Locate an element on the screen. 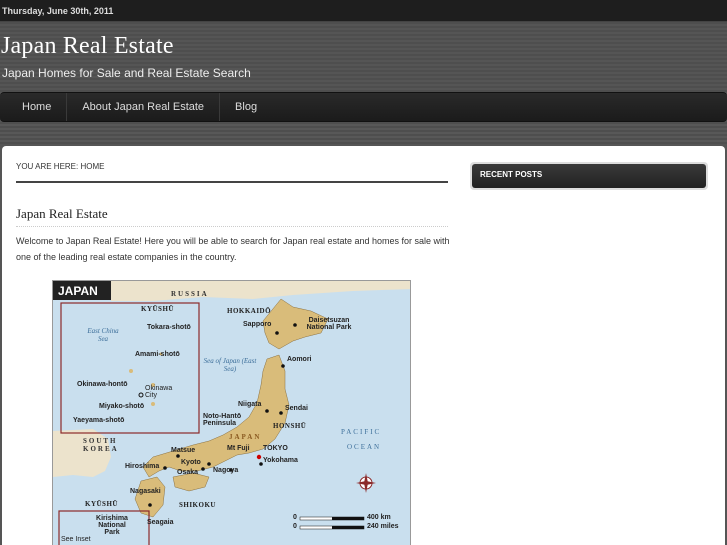  map-label-niigata: Niigata is located at coordinates (250, 404).